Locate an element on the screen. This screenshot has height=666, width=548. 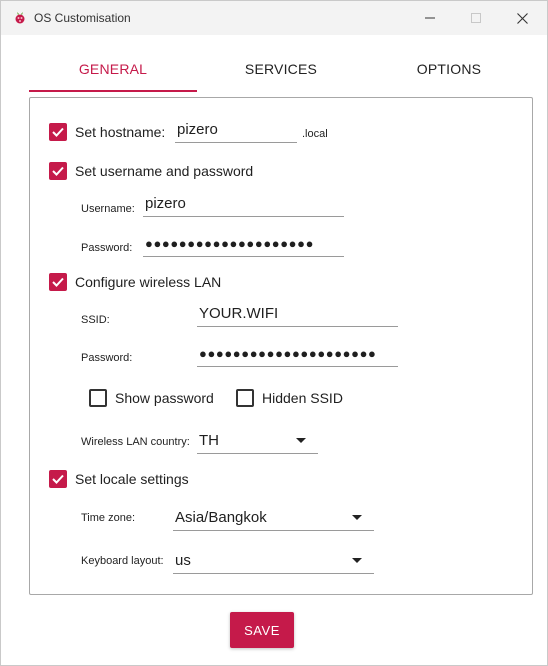
tab-services: SERVICES is located at coordinates (281, 69).